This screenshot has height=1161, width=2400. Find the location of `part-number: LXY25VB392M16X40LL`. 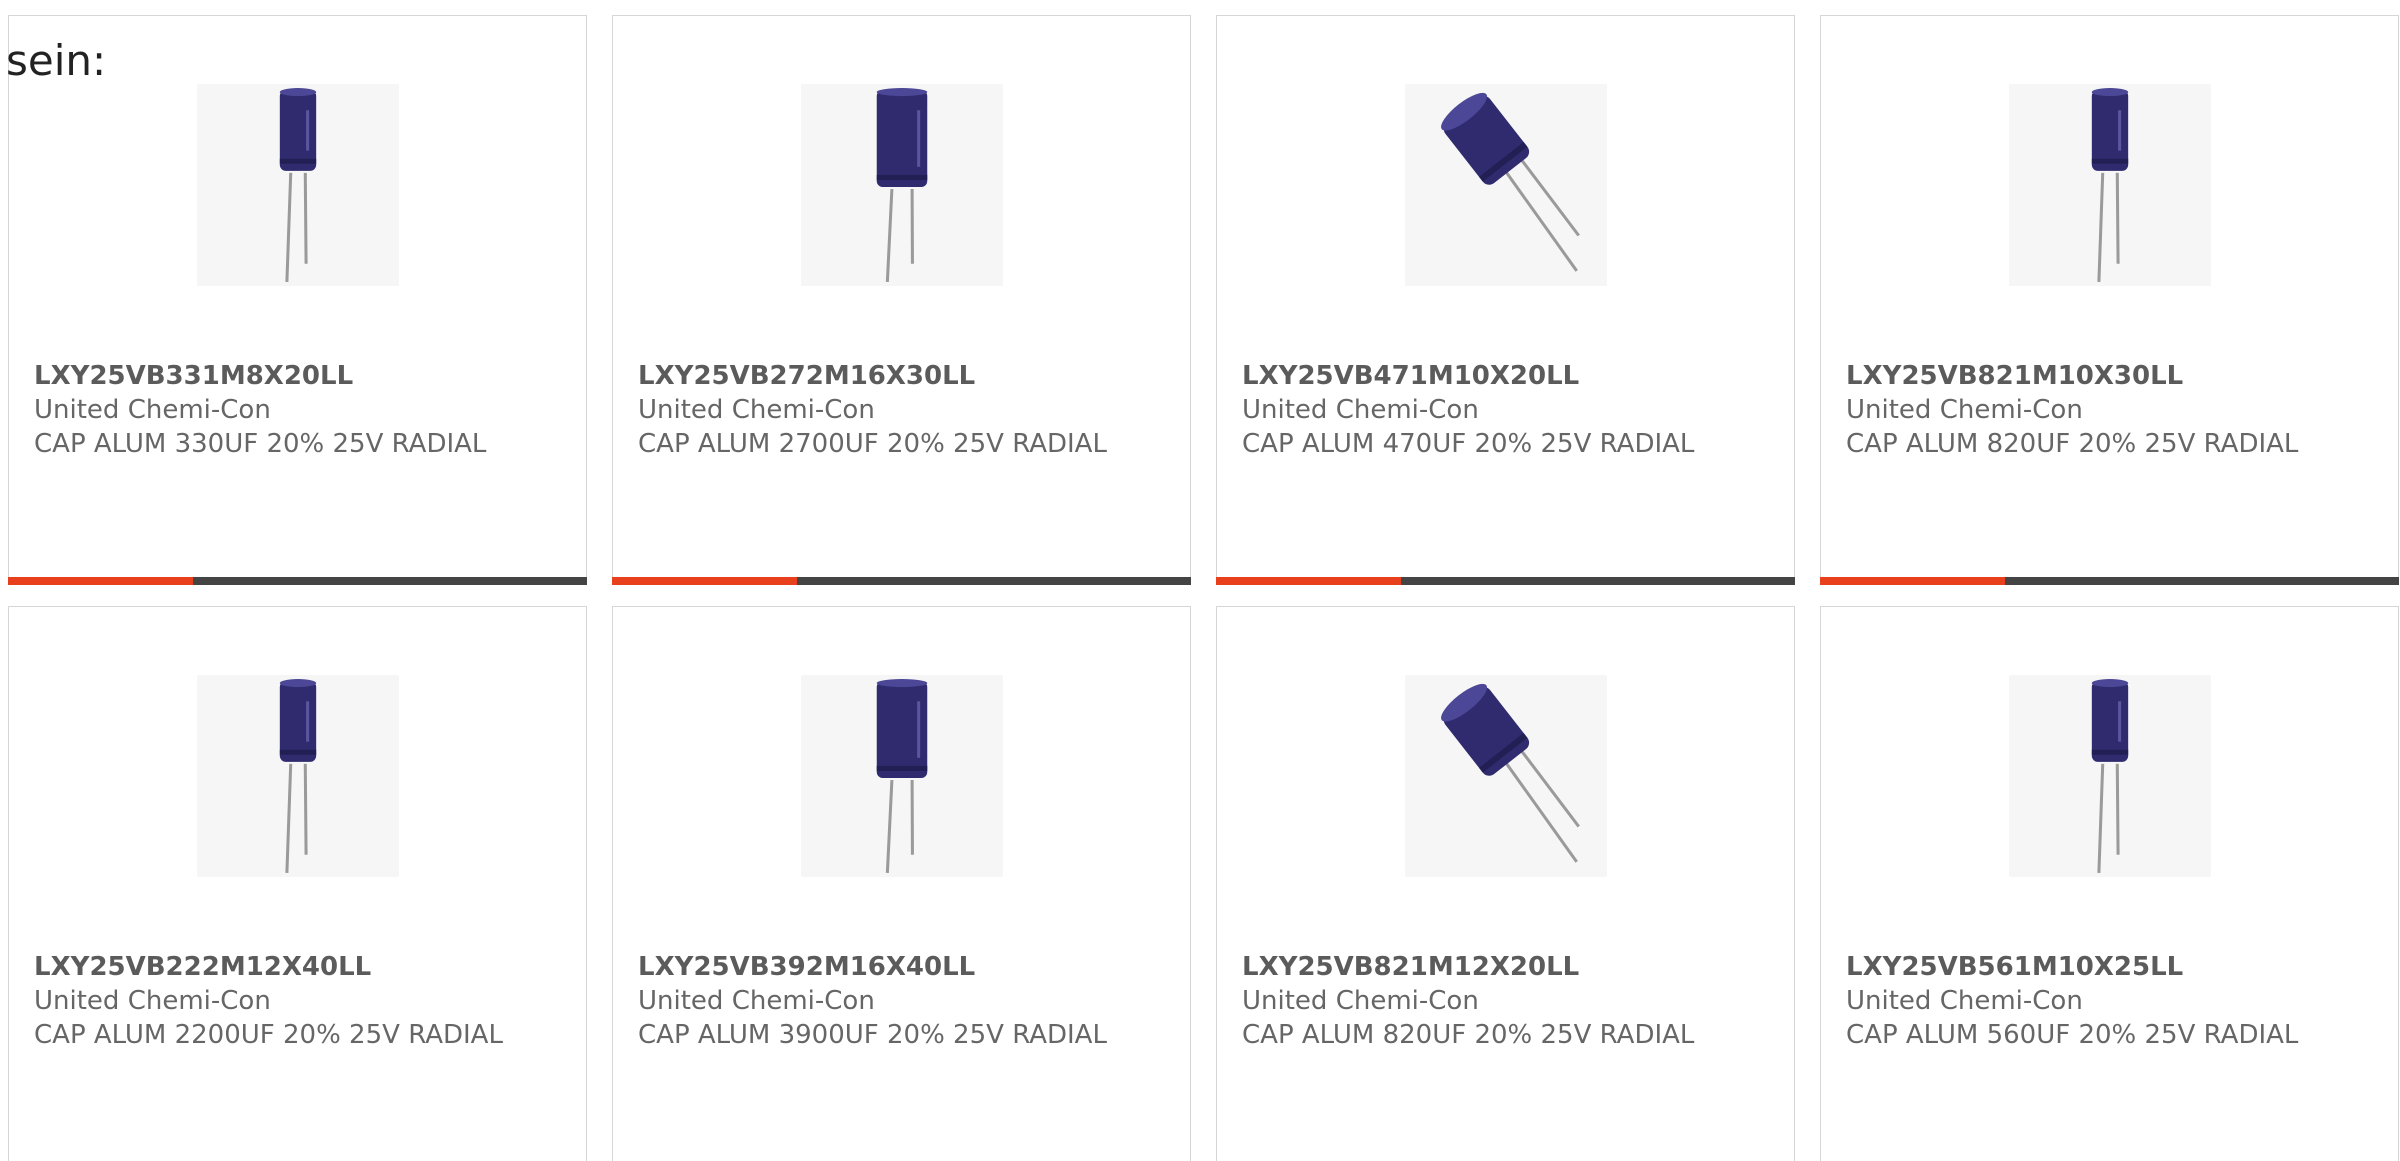

part-number: LXY25VB392M16X40LL is located at coordinates (898, 967).